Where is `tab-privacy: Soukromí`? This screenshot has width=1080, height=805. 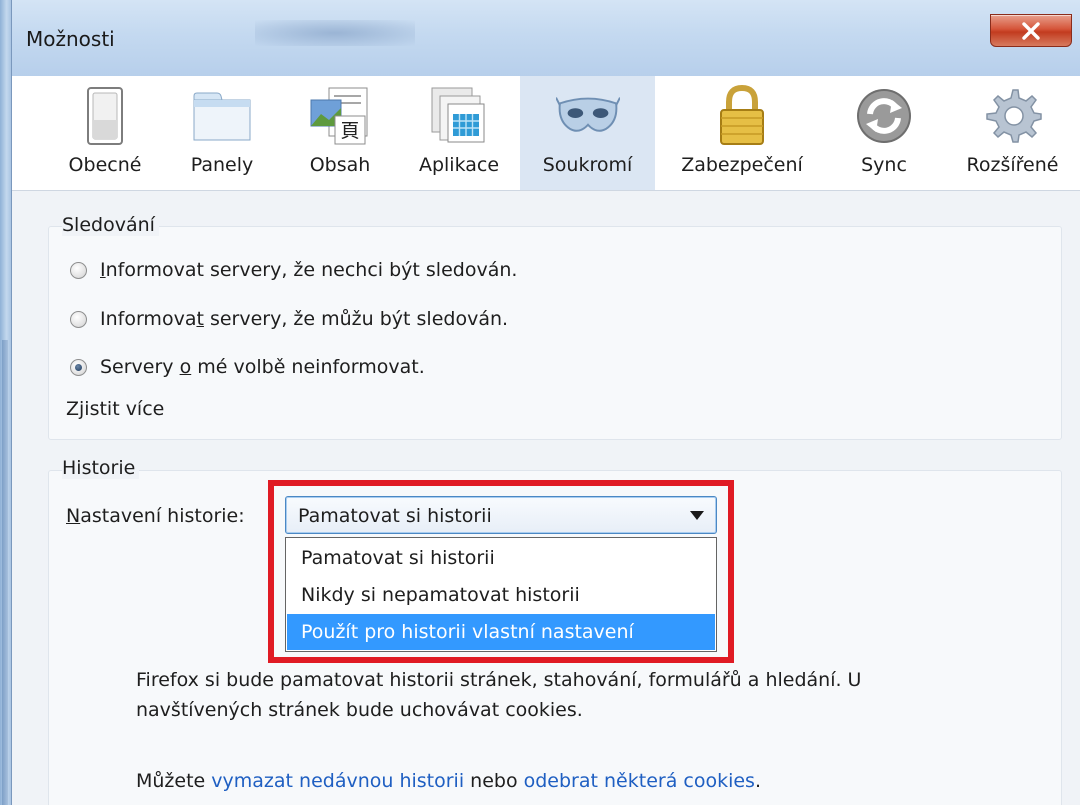
tab-privacy: Soukromí is located at coordinates (587, 133).